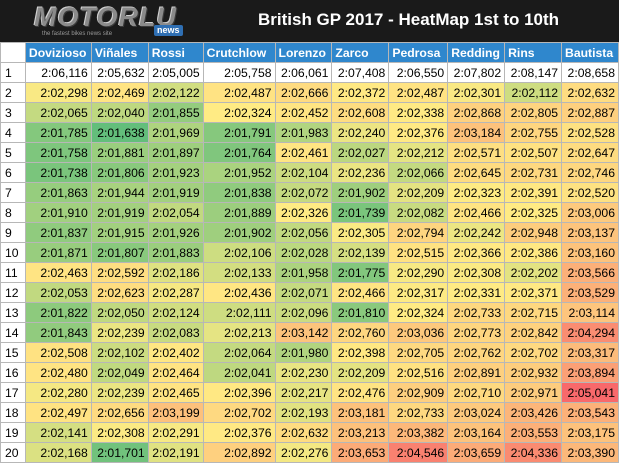 This screenshot has width=619, height=463. What do you see at coordinates (119, 192) in the screenshot?
I see `lap-time-cell: 2:01,944` at bounding box center [119, 192].